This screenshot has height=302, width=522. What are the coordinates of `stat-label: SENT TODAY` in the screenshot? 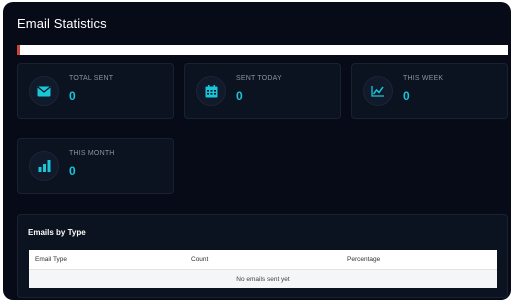 It's located at (259, 78).